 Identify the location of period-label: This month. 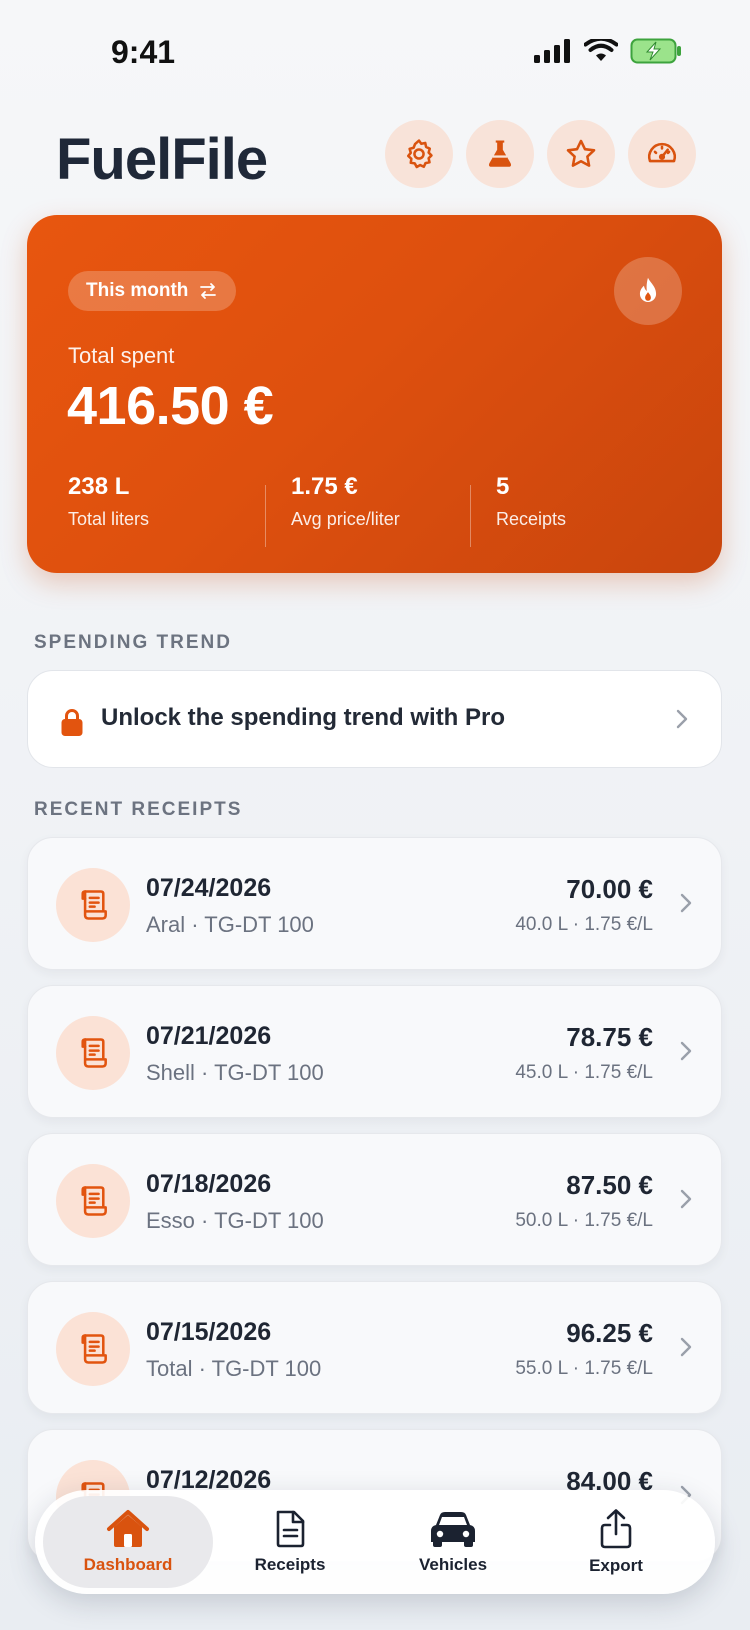
(137, 290).